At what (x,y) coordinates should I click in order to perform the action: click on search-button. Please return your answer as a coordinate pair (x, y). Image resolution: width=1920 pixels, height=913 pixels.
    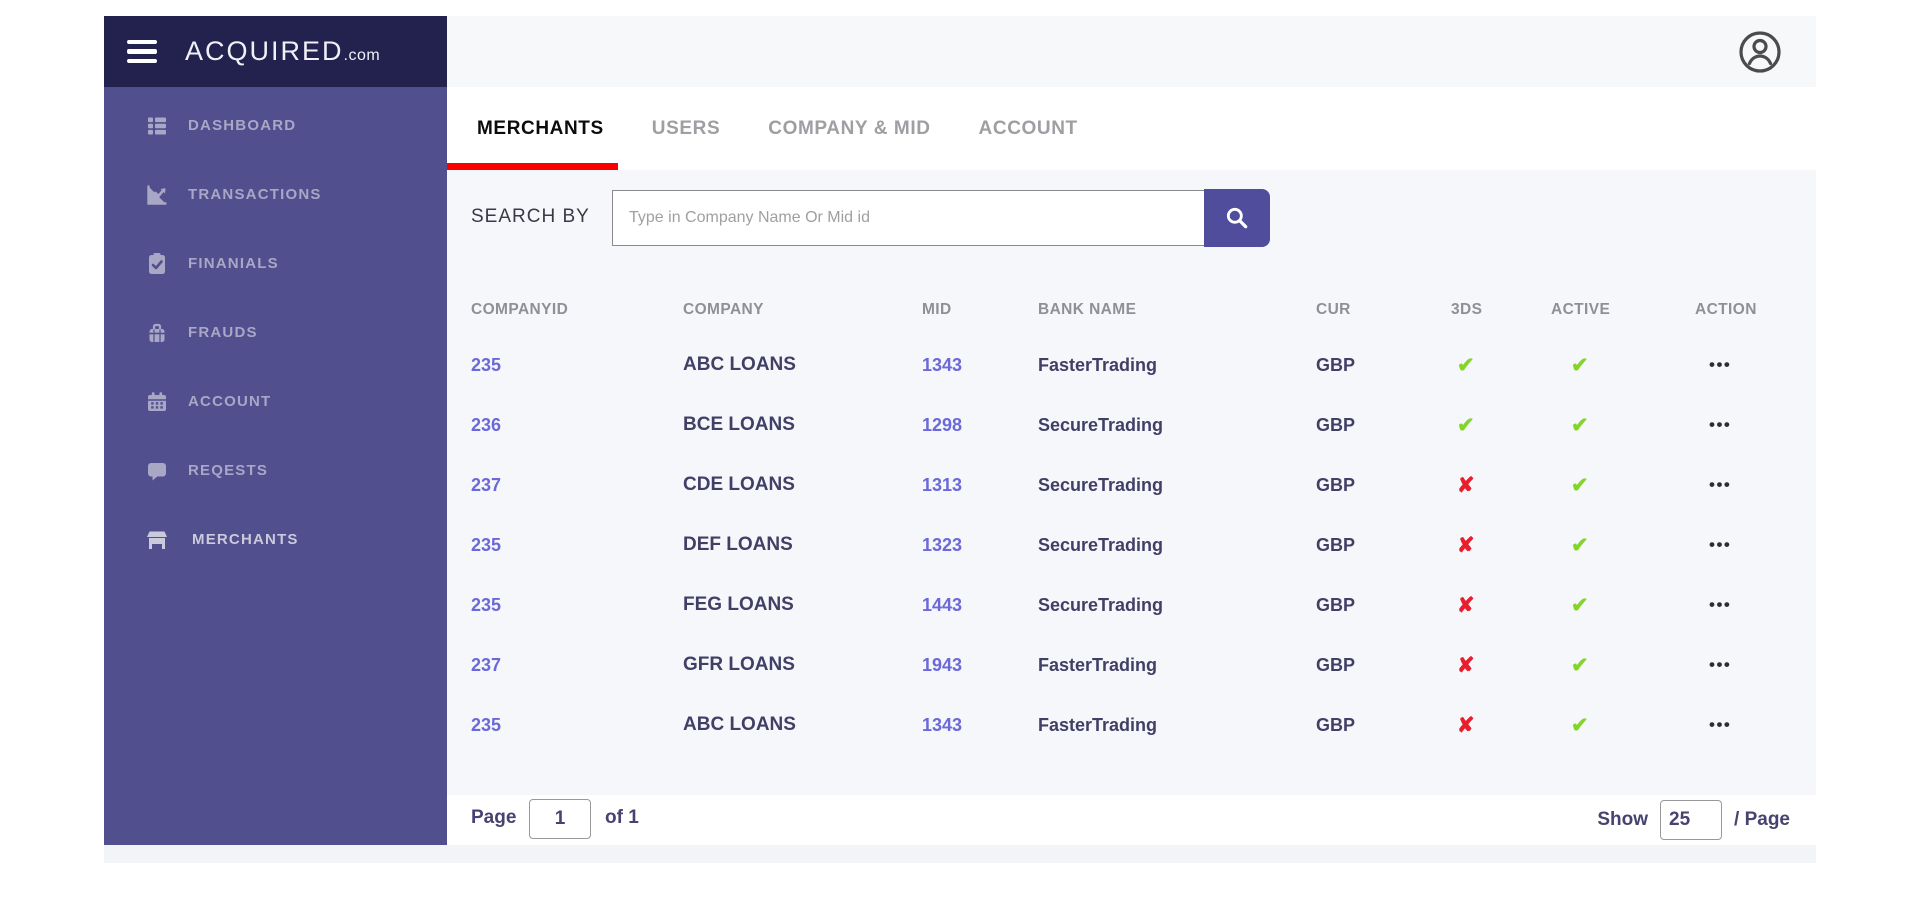
    Looking at the image, I should click on (1237, 218).